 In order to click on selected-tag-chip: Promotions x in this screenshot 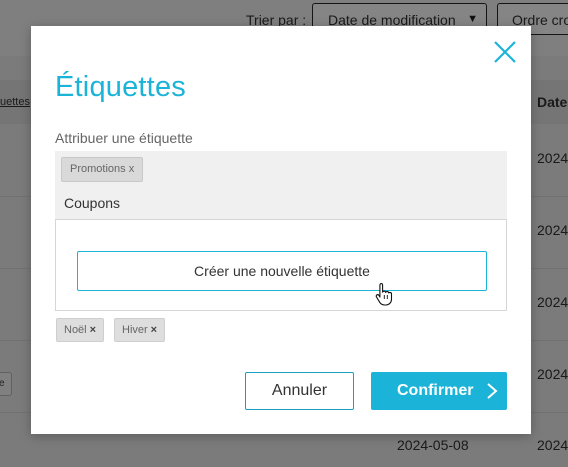, I will do `click(102, 169)`.